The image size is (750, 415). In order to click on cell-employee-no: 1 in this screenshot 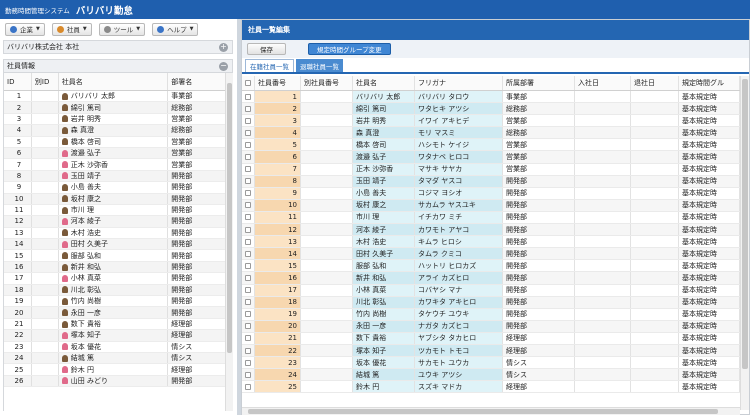, I will do `click(278, 97)`.